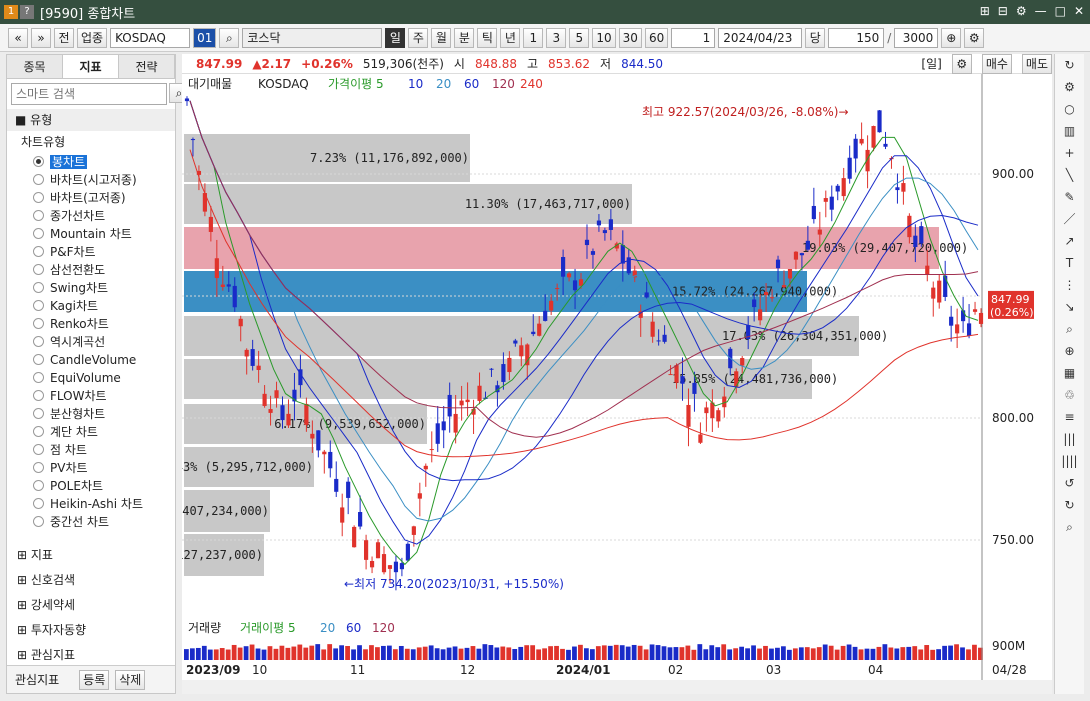  What do you see at coordinates (91, 180) in the screenshot?
I see `chart-type-item: 바차트(시고저종)` at bounding box center [91, 180].